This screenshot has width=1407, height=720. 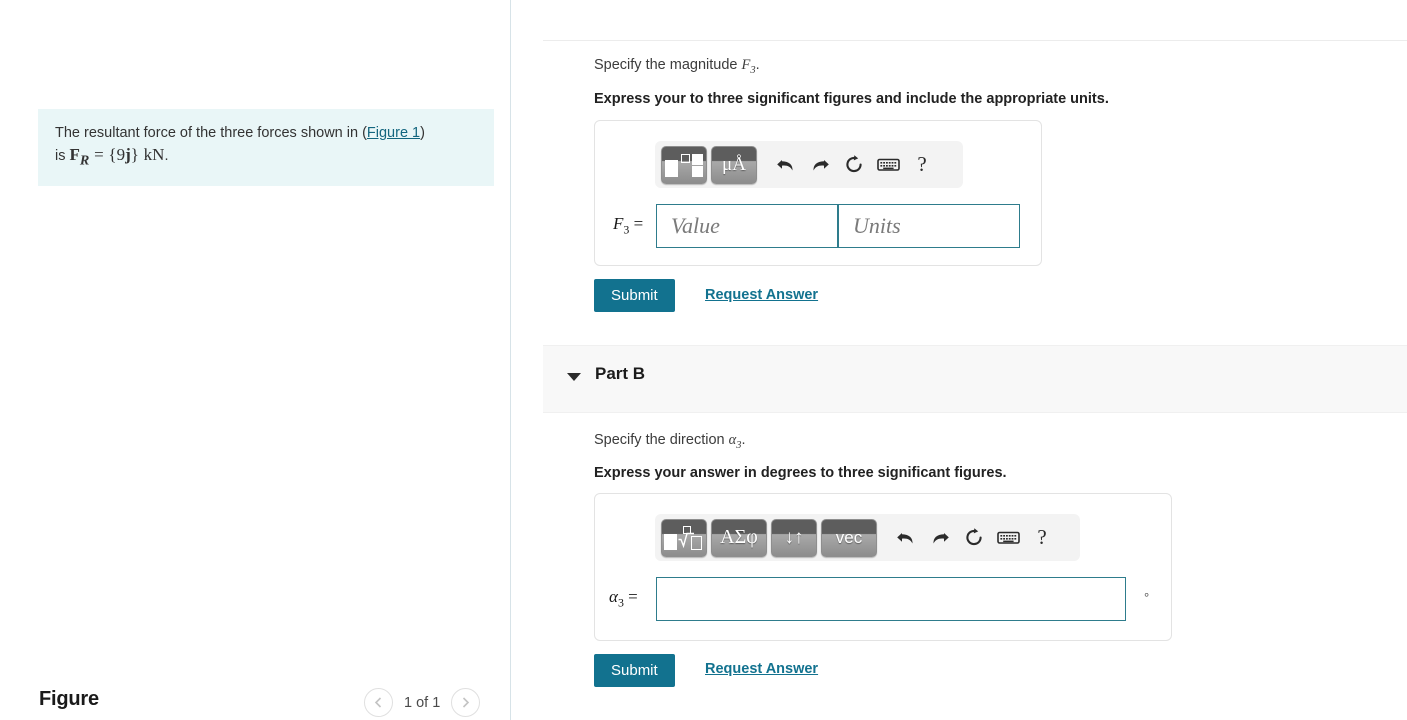 What do you see at coordinates (422, 133) in the screenshot?
I see `problem-text-after-link: )` at bounding box center [422, 133].